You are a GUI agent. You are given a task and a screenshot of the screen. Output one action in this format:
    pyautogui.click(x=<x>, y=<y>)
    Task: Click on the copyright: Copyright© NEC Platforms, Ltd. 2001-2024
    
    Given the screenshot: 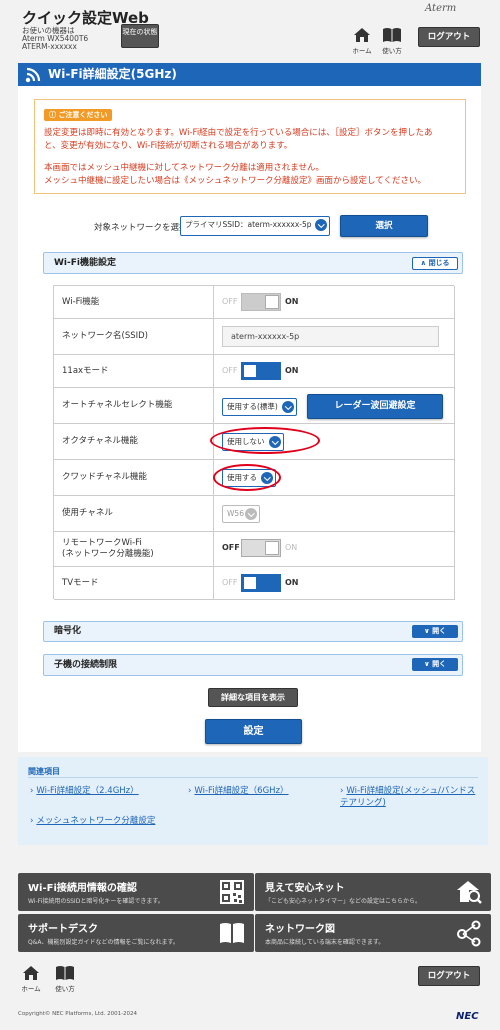 What is the action you would take?
    pyautogui.click(x=78, y=1014)
    